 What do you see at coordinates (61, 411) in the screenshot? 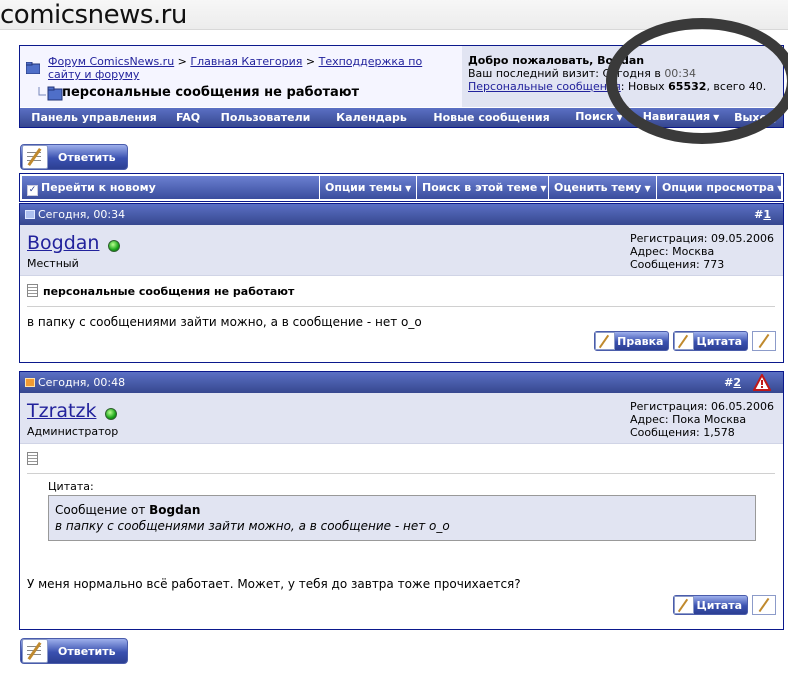
I see `username-link: Tzratzk` at bounding box center [61, 411].